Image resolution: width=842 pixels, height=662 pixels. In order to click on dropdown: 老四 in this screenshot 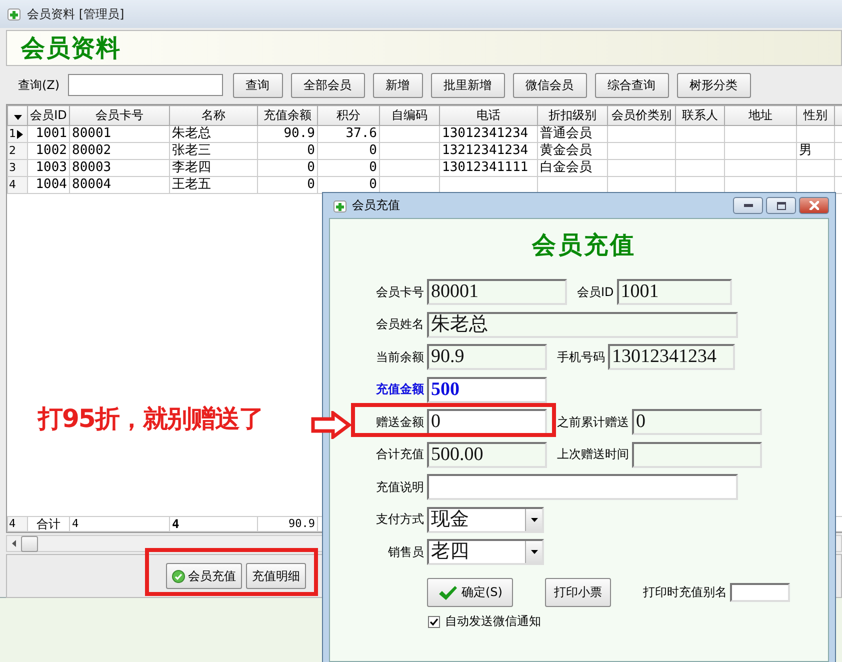, I will do `click(485, 552)`.